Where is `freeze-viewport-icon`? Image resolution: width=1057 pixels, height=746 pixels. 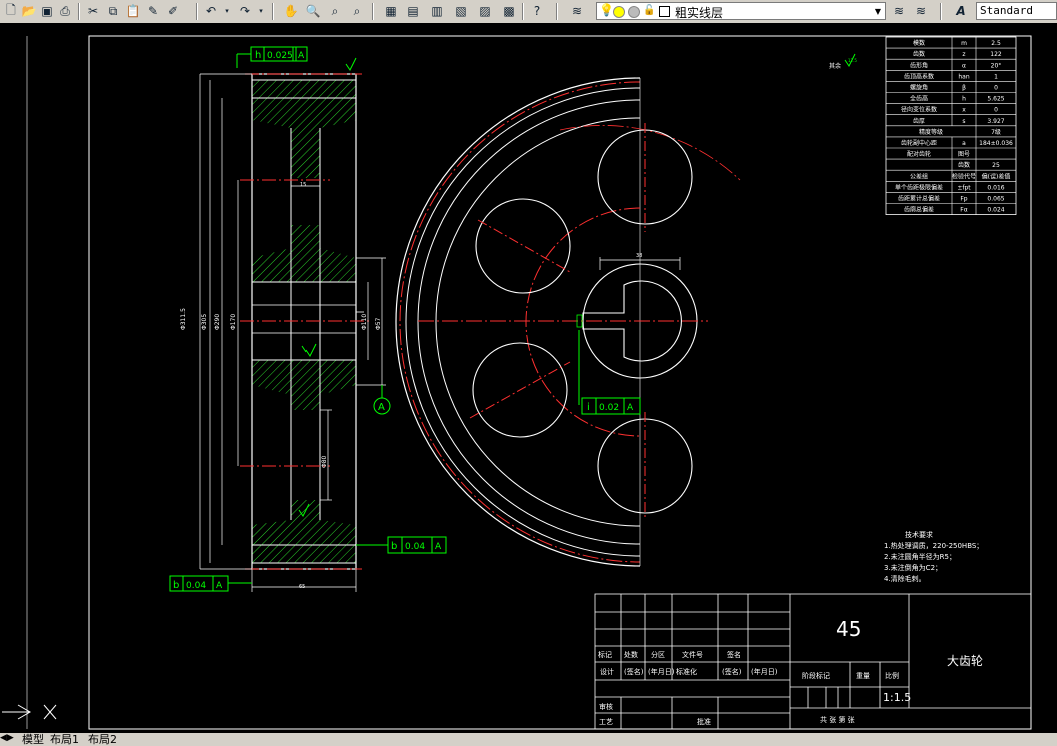 freeze-viewport-icon is located at coordinates (634, 12).